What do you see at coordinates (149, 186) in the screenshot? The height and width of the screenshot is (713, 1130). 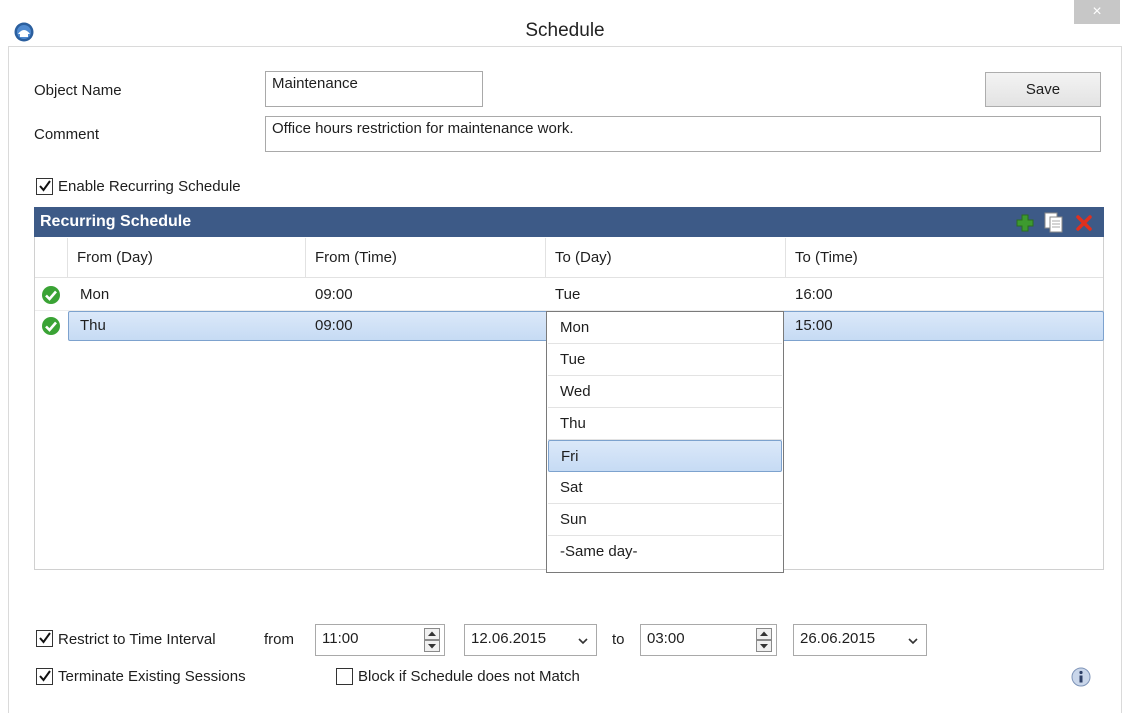 I see `enable-recurring-label: Enable Recurring Schedule` at bounding box center [149, 186].